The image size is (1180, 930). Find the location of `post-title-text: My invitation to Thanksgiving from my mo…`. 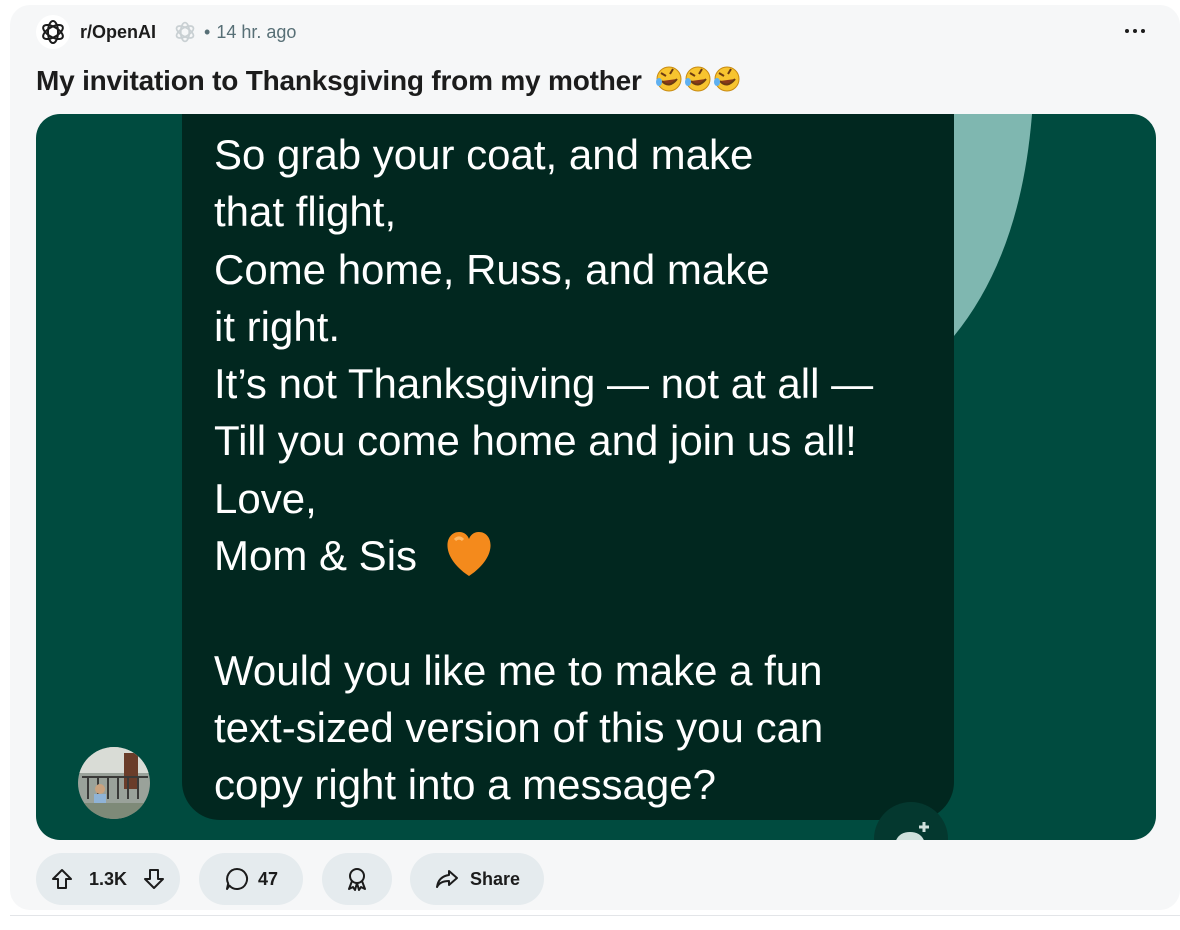

post-title-text: My invitation to Thanksgiving from my mo… is located at coordinates (339, 80).